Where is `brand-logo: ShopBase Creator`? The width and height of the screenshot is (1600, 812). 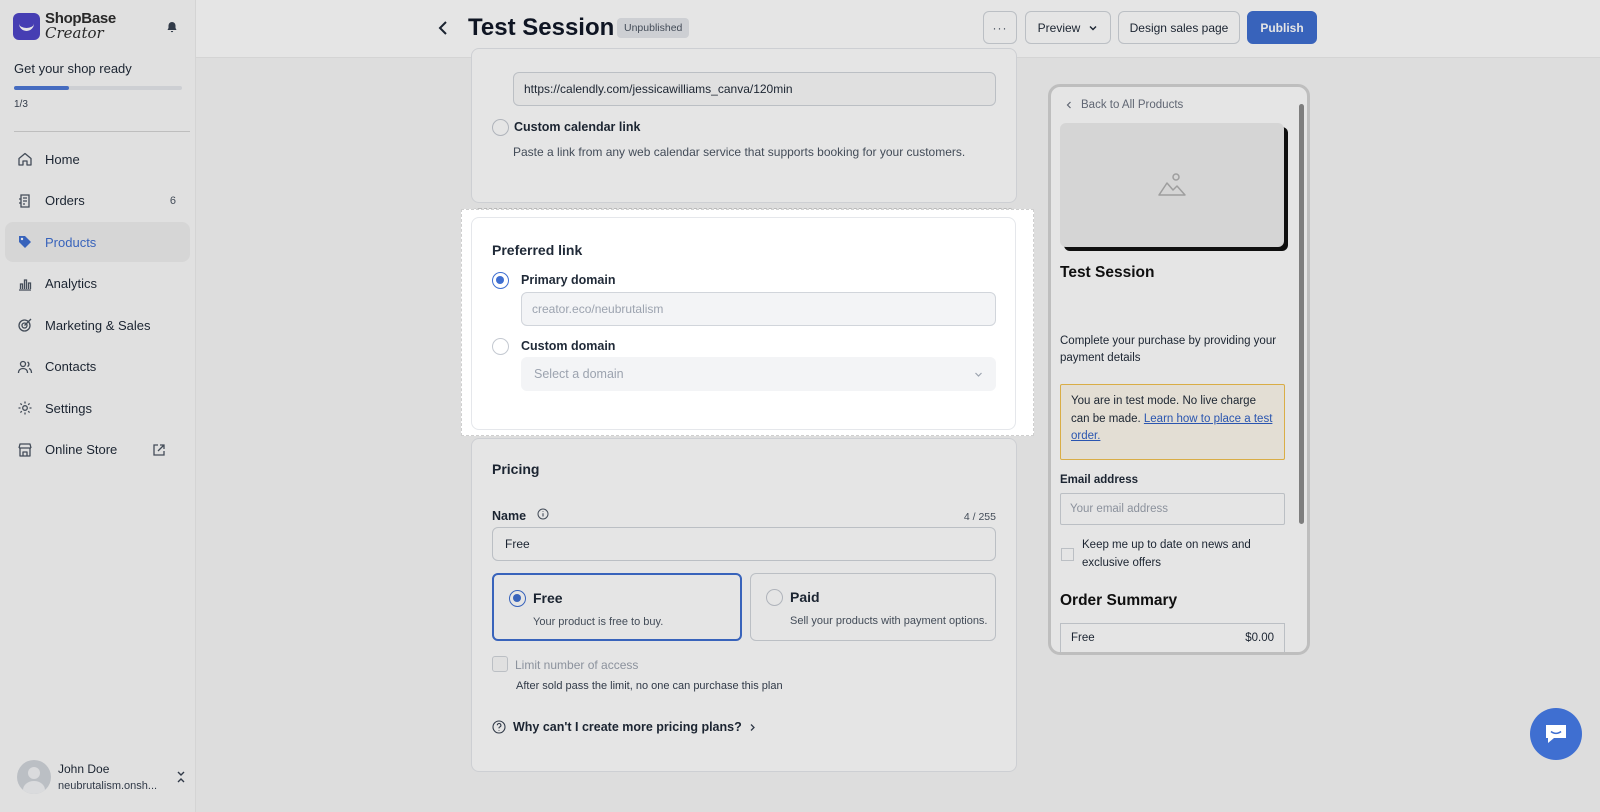 brand-logo: ShopBase Creator is located at coordinates (64, 26).